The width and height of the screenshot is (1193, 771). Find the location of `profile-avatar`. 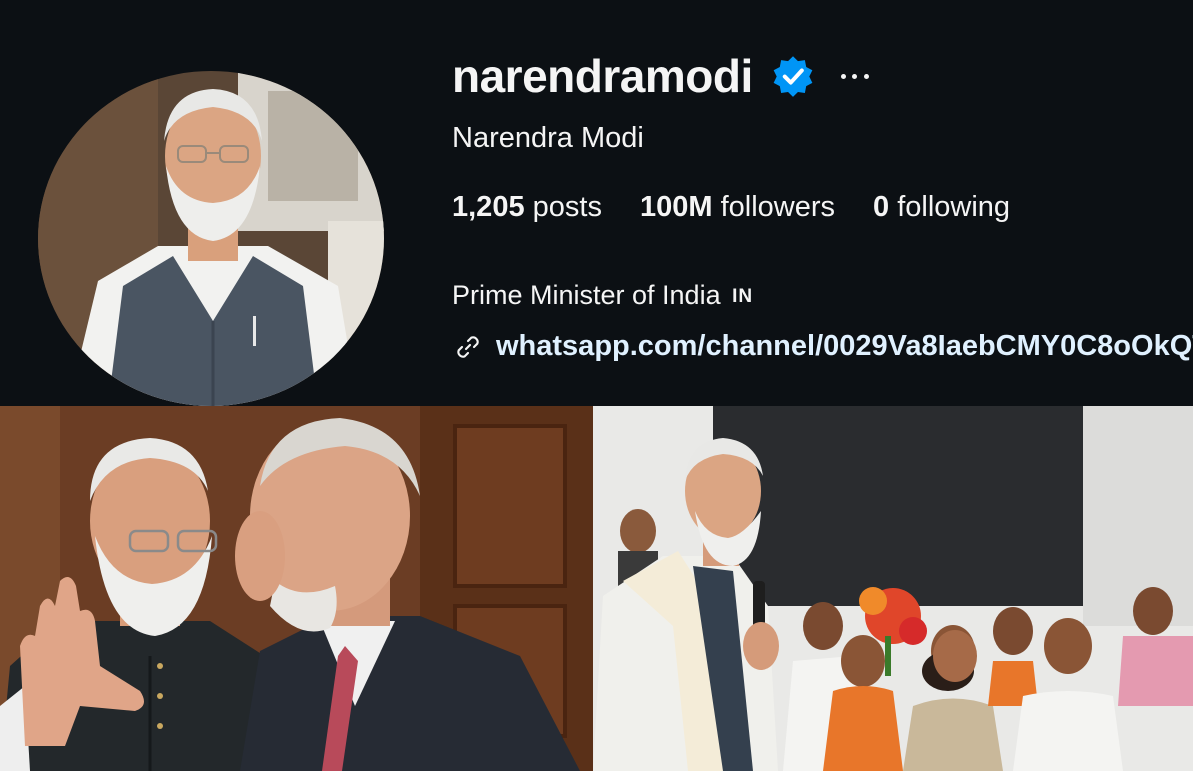

profile-avatar is located at coordinates (211, 238).